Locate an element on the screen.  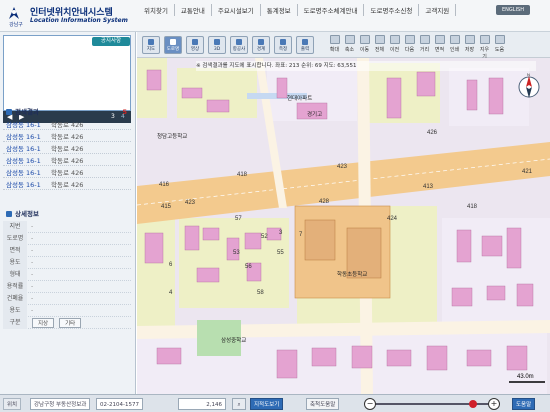
zoom-slider: − + is located at coordinates (432, 404).